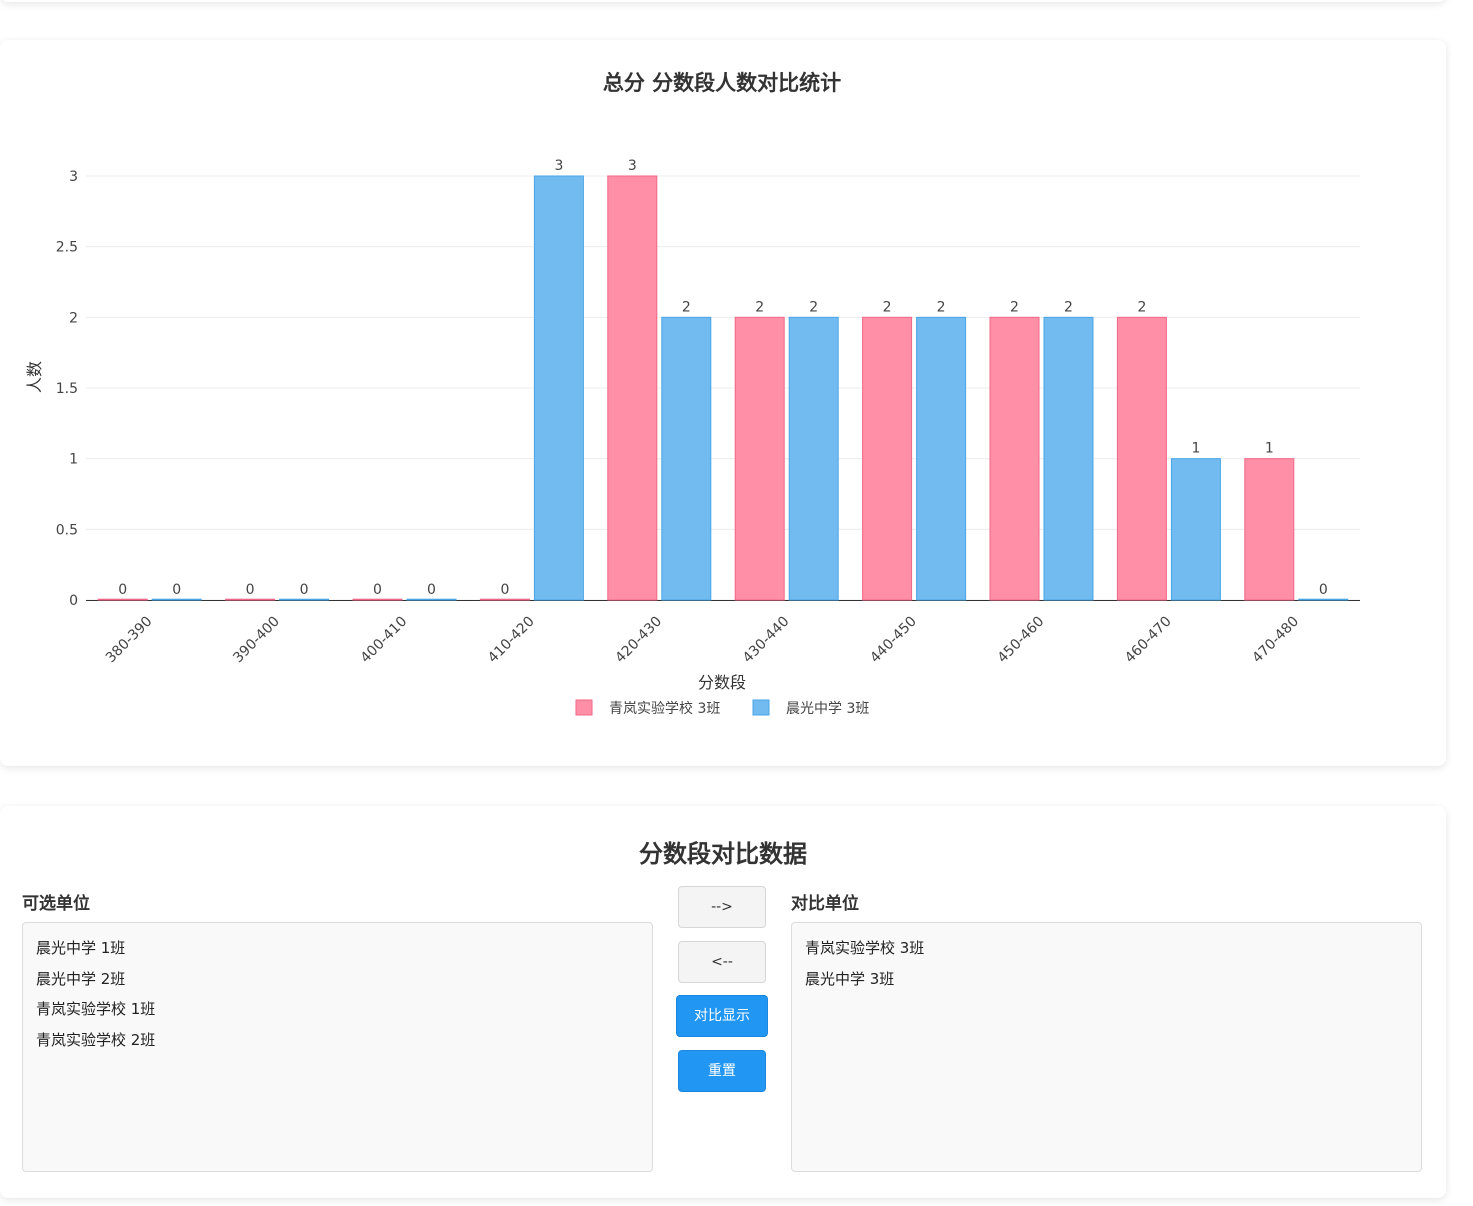  Describe the element at coordinates (1148, 640) in the screenshot. I see `x-tick-label: 460-470` at that location.